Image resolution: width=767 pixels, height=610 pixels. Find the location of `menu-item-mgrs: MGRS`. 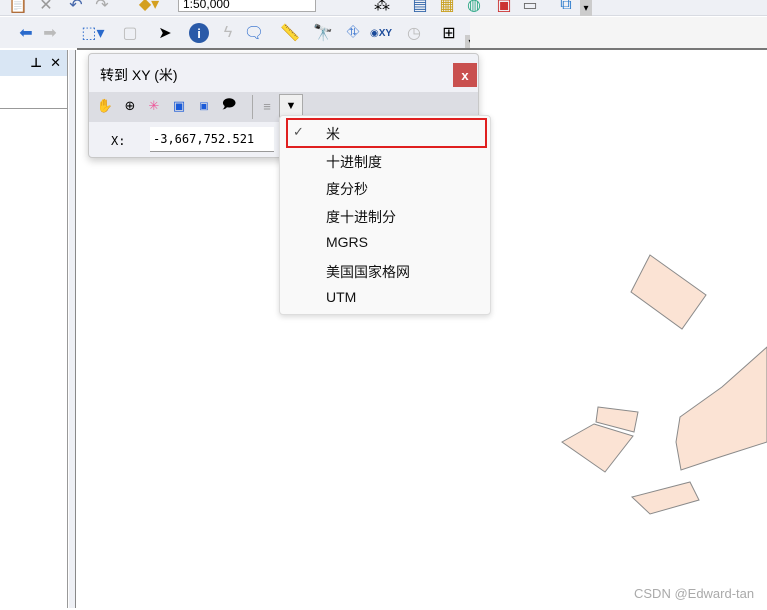

menu-item-mgrs: MGRS is located at coordinates (347, 242).